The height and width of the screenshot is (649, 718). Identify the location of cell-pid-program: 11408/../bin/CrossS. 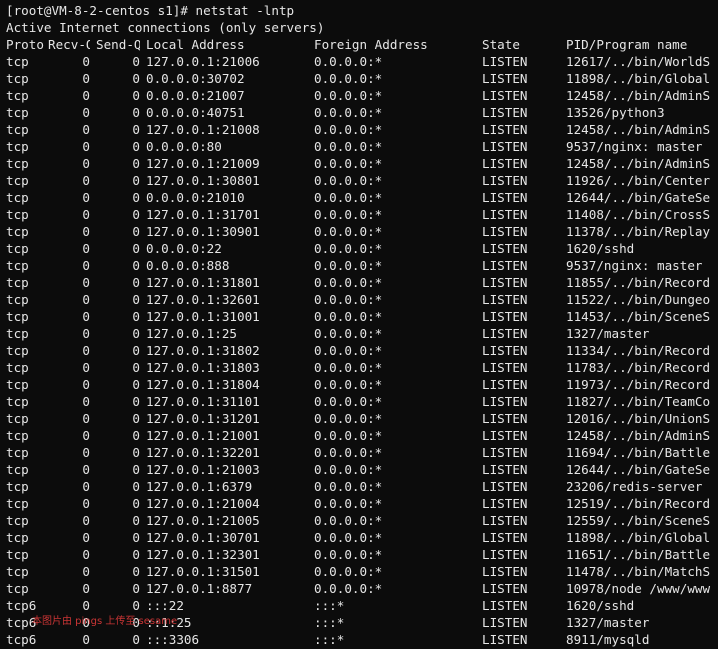
(638, 214).